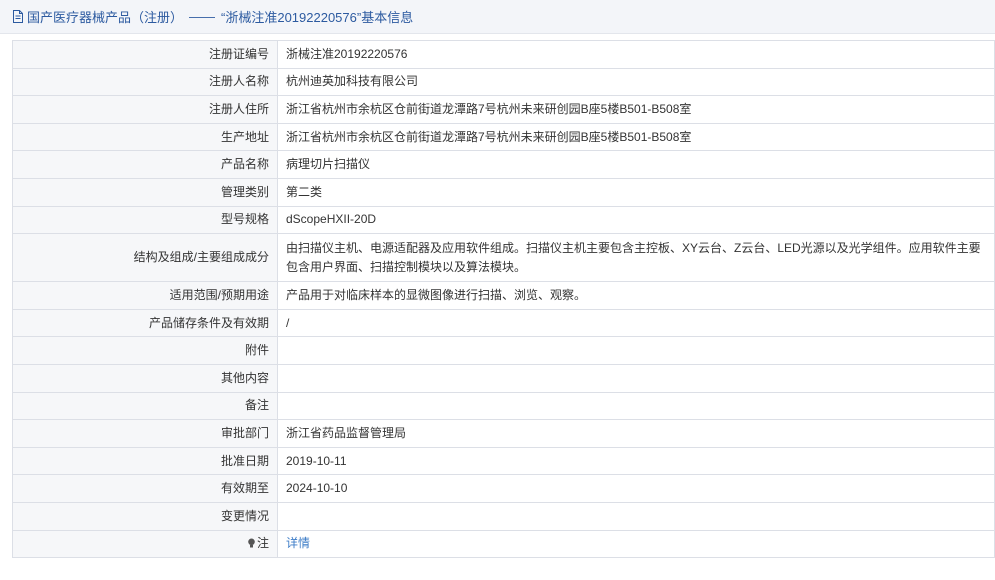  Describe the element at coordinates (145, 109) in the screenshot. I see `field-label: 注册人住所` at that location.